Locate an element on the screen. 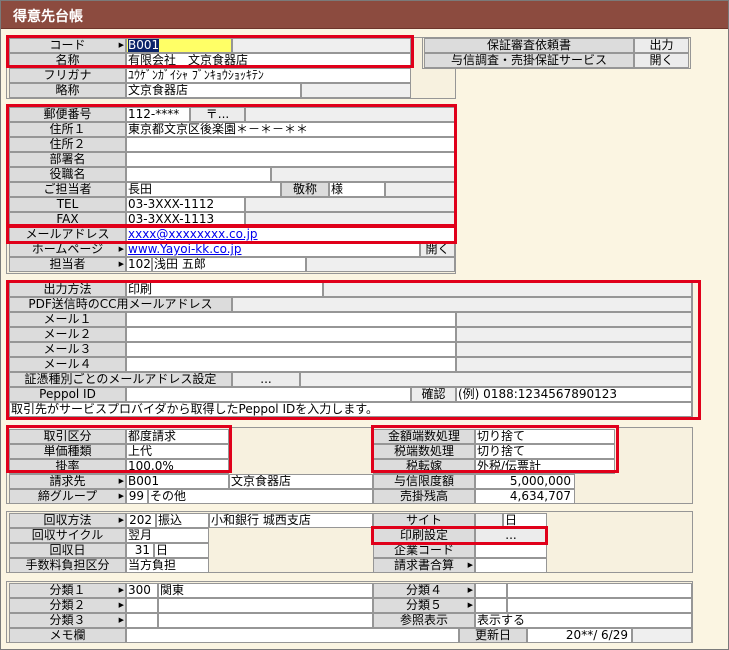  address2-input is located at coordinates (290, 144).